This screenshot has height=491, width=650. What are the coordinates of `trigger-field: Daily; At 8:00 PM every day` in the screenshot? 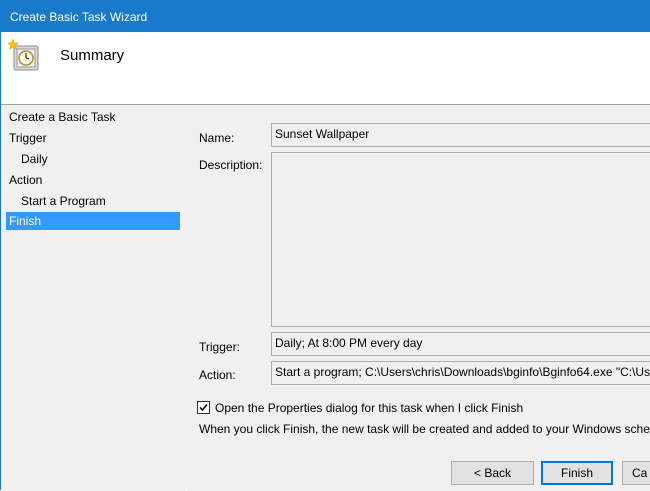 It's located at (460, 344).